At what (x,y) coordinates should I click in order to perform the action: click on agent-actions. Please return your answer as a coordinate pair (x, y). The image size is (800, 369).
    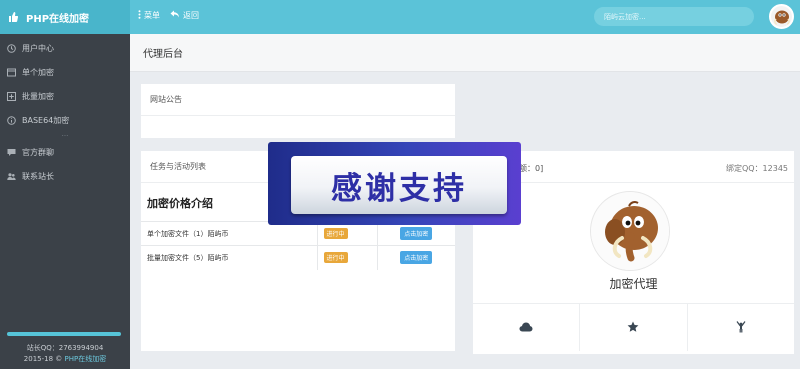
    Looking at the image, I should click on (633, 327).